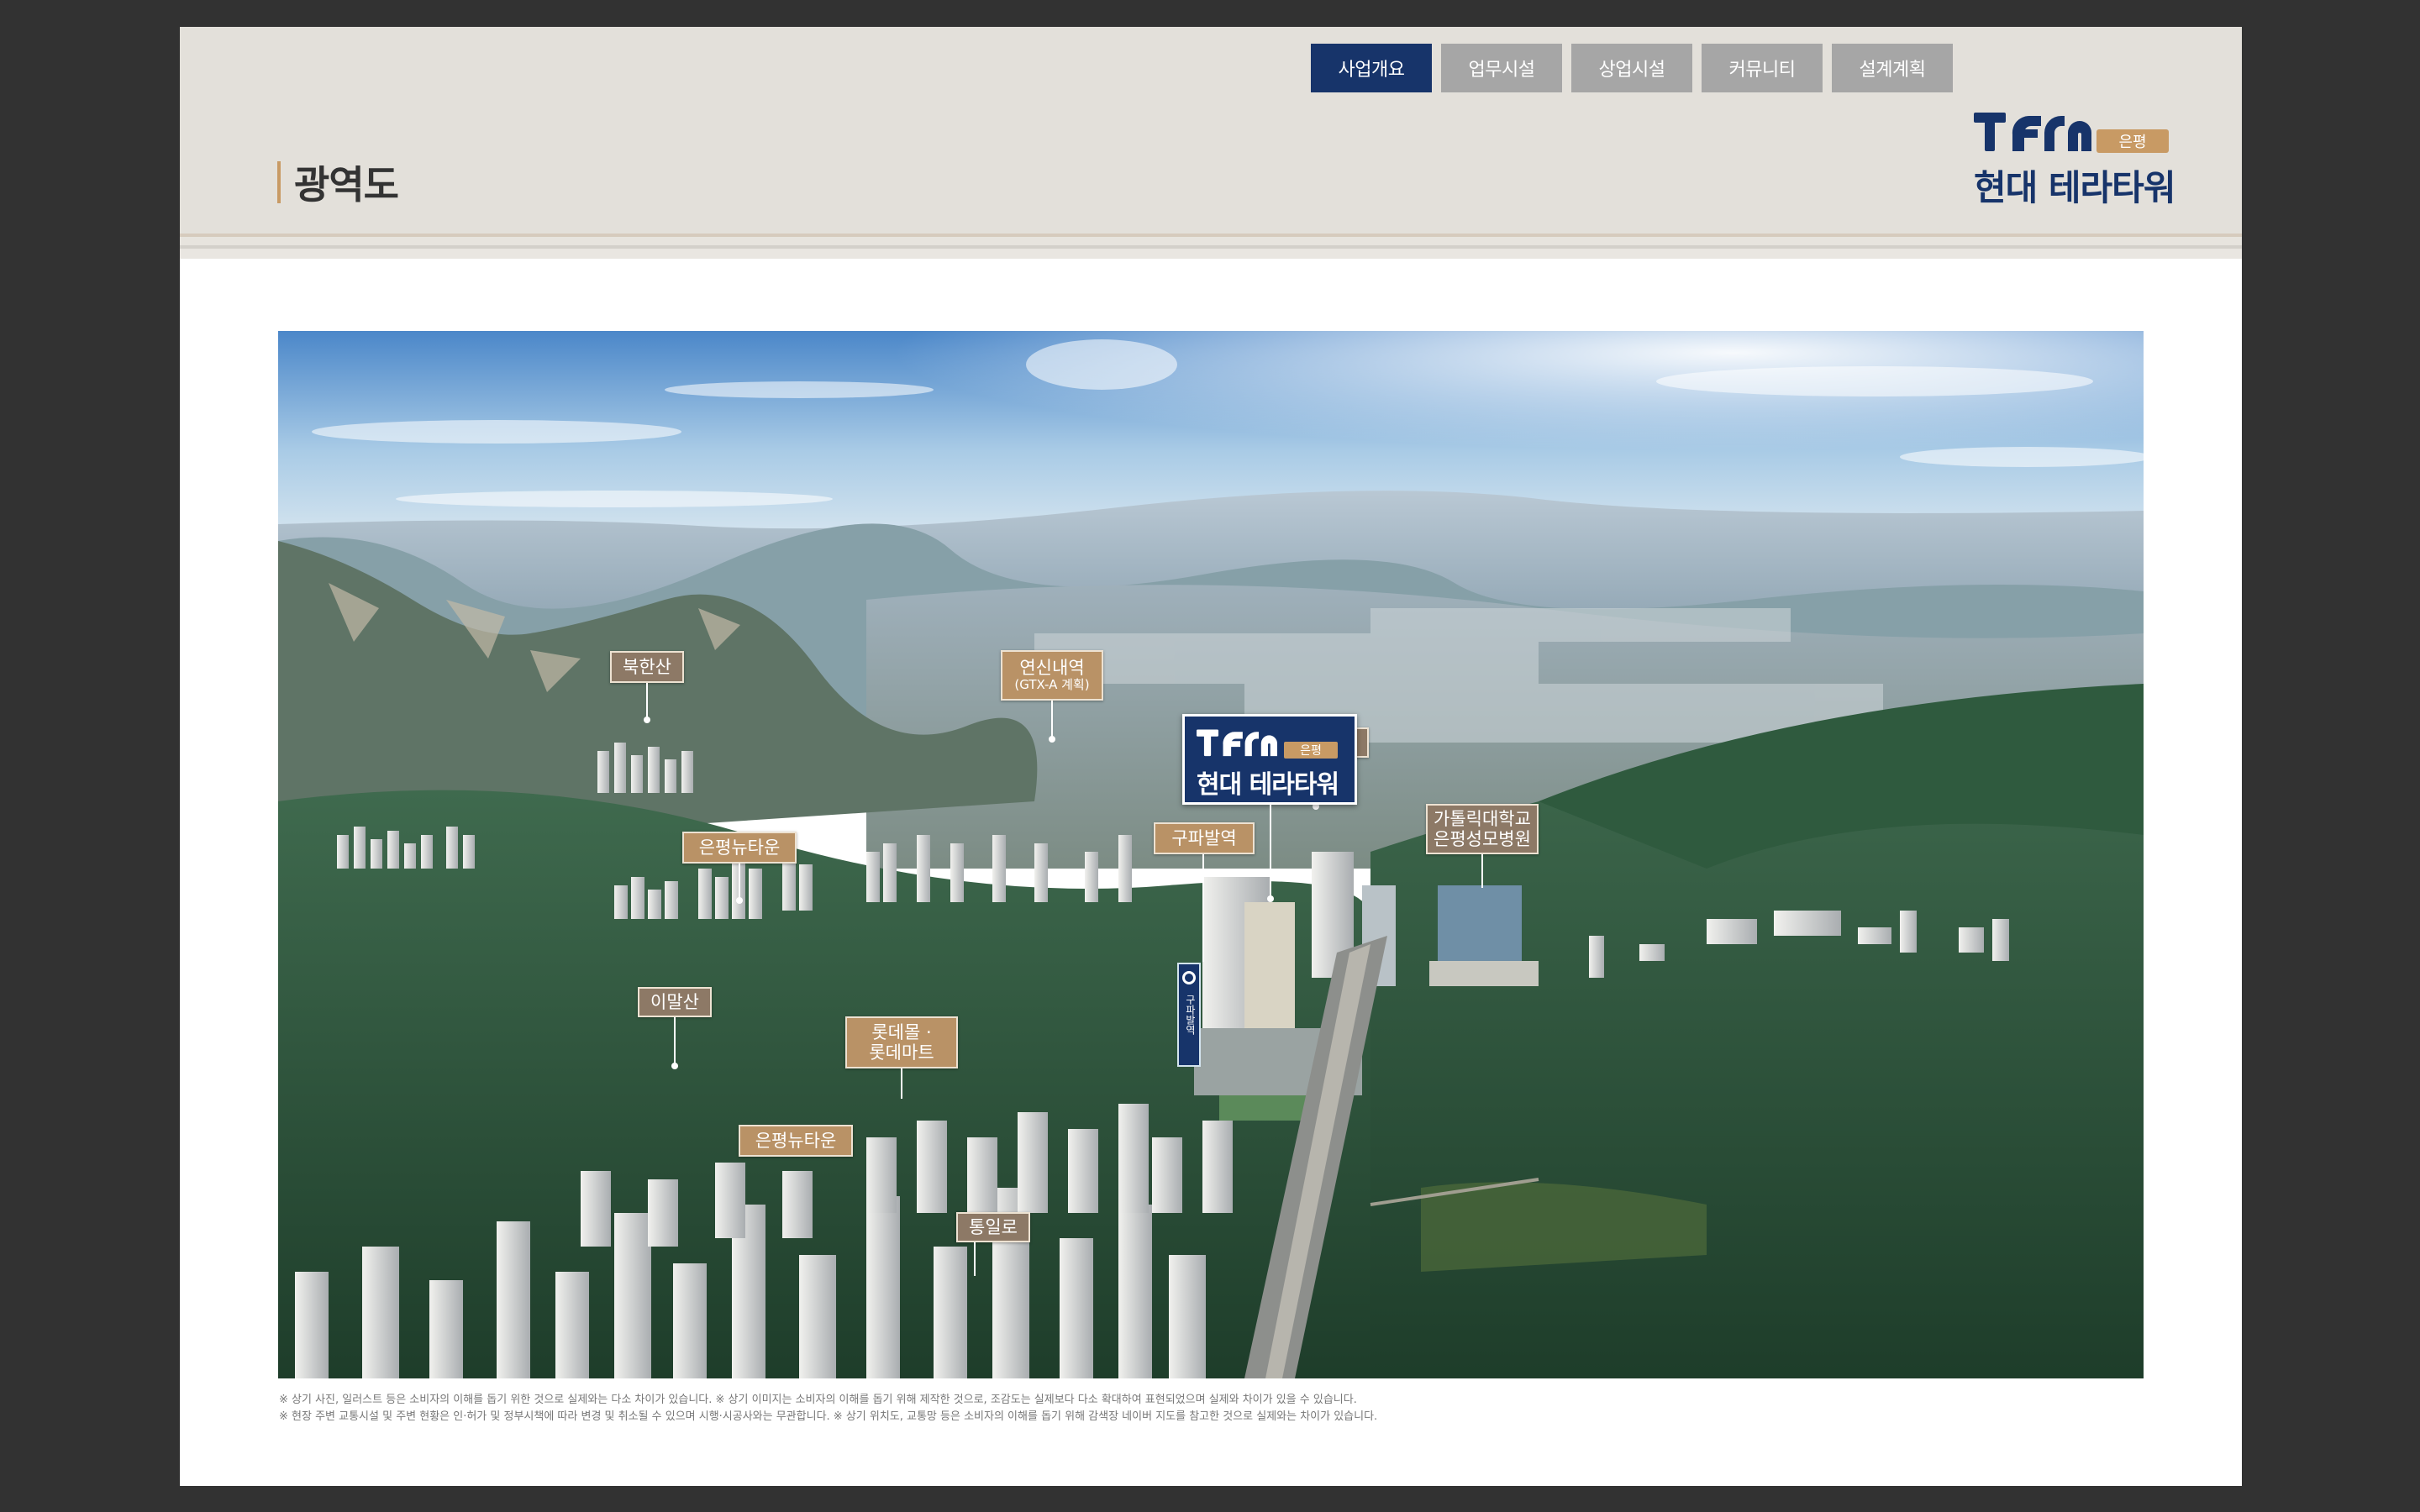 Image resolution: width=2420 pixels, height=1512 pixels. What do you see at coordinates (647, 667) in the screenshot?
I see `map-label-bukhansan: 북한산` at bounding box center [647, 667].